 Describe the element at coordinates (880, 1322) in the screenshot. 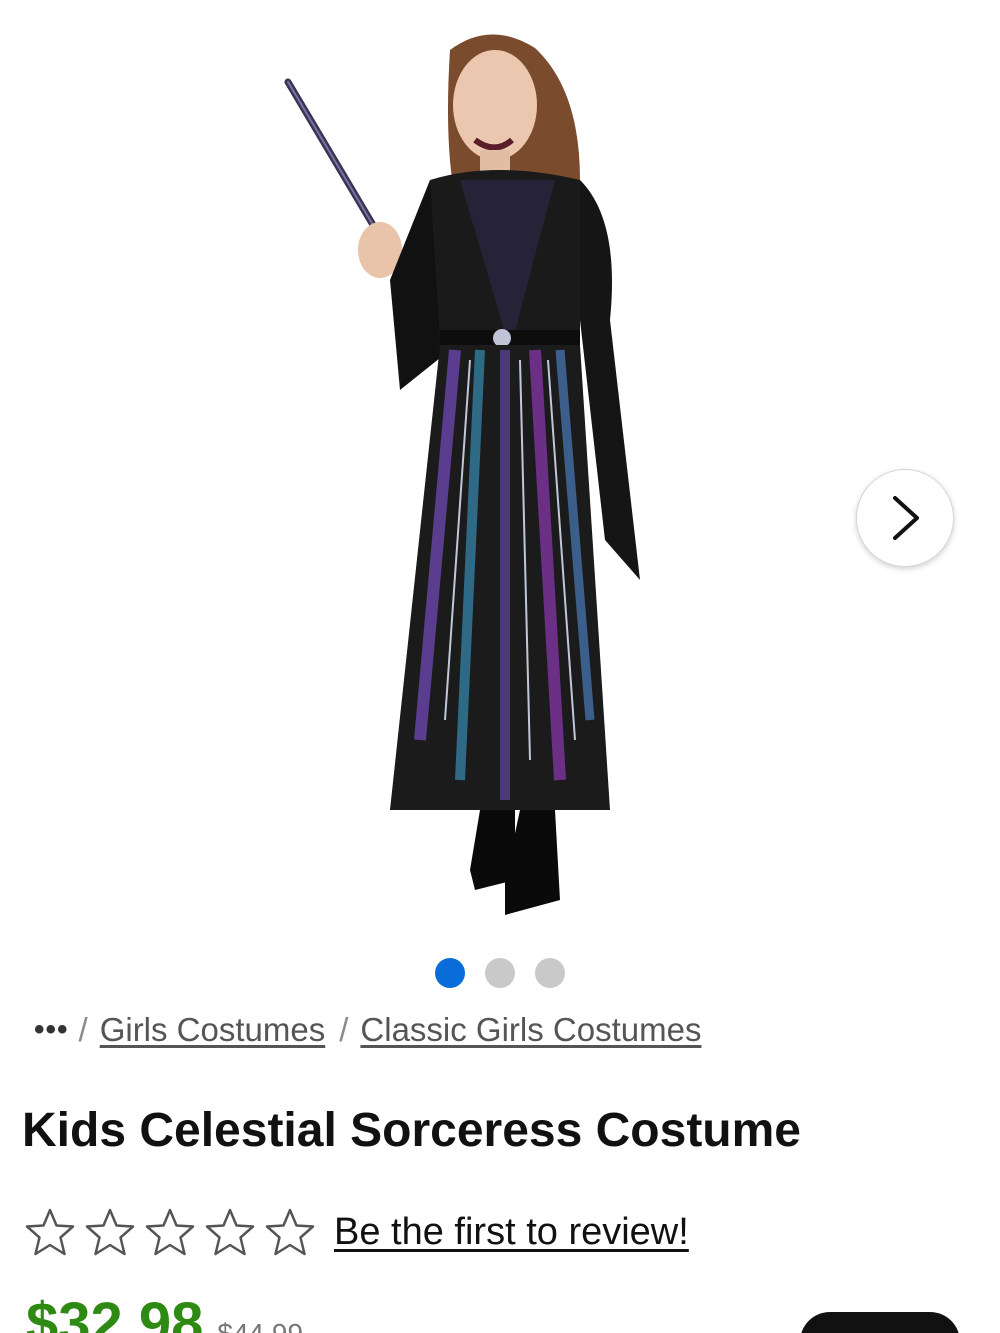

I see `add-to-cart-button` at that location.